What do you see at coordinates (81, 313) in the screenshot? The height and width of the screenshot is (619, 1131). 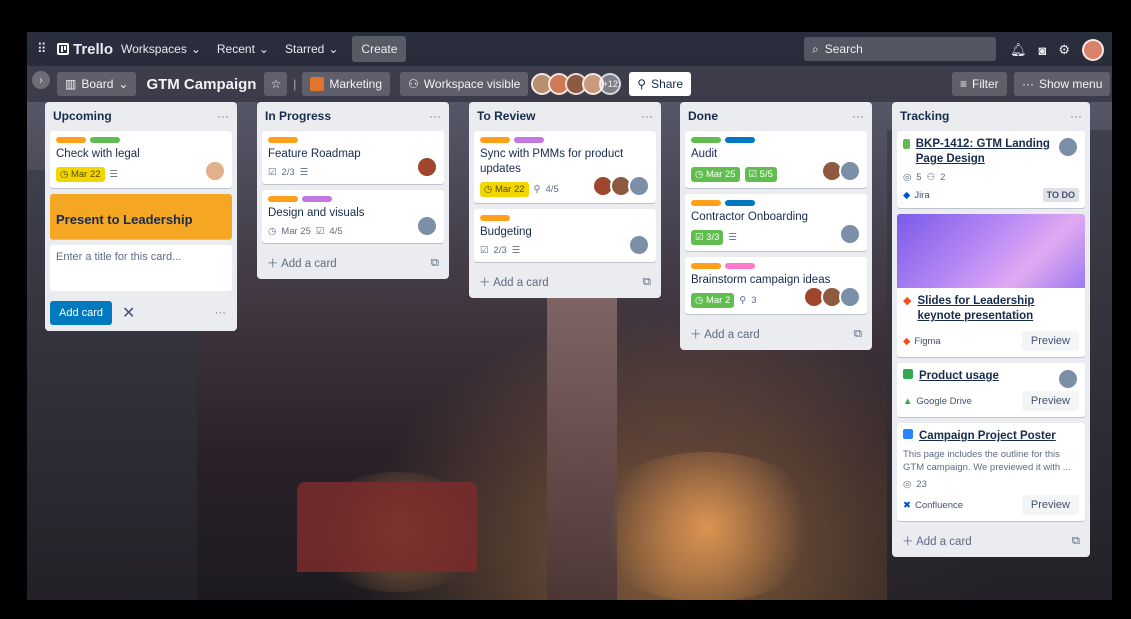 I see `add-card-button: Add card` at bounding box center [81, 313].